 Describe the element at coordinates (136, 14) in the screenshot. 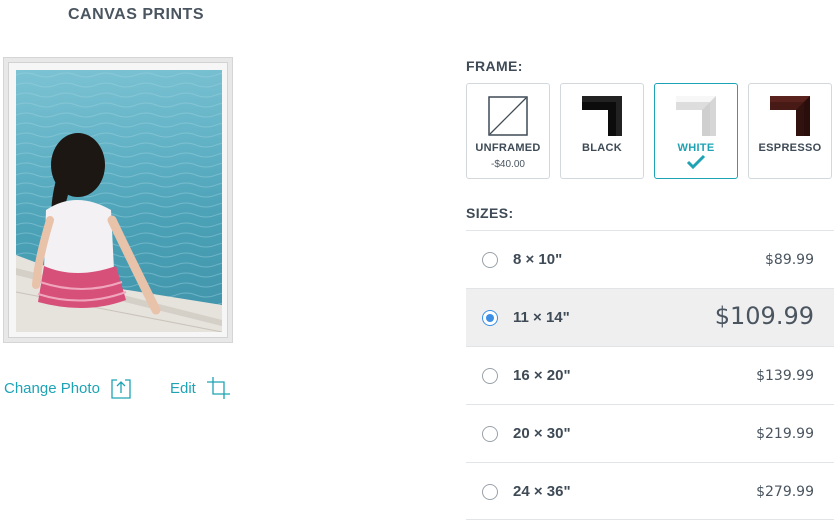

I see `page-title: CANVAS PRINTS` at that location.